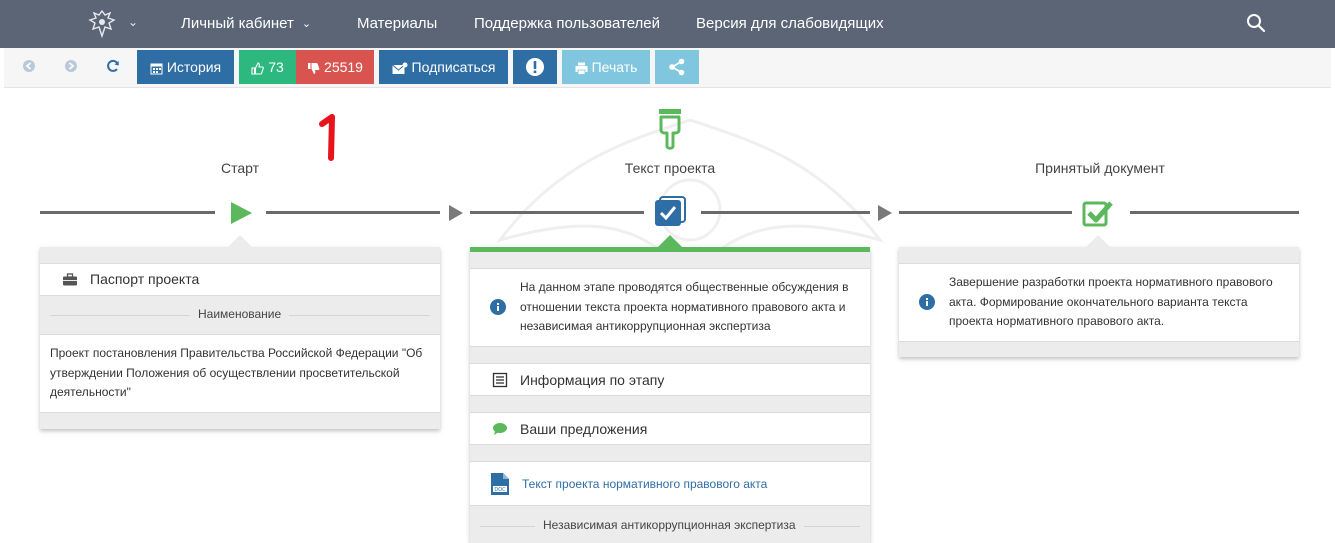 The image size is (1335, 543). I want to click on stage-title-start: Старт, so click(240, 168).